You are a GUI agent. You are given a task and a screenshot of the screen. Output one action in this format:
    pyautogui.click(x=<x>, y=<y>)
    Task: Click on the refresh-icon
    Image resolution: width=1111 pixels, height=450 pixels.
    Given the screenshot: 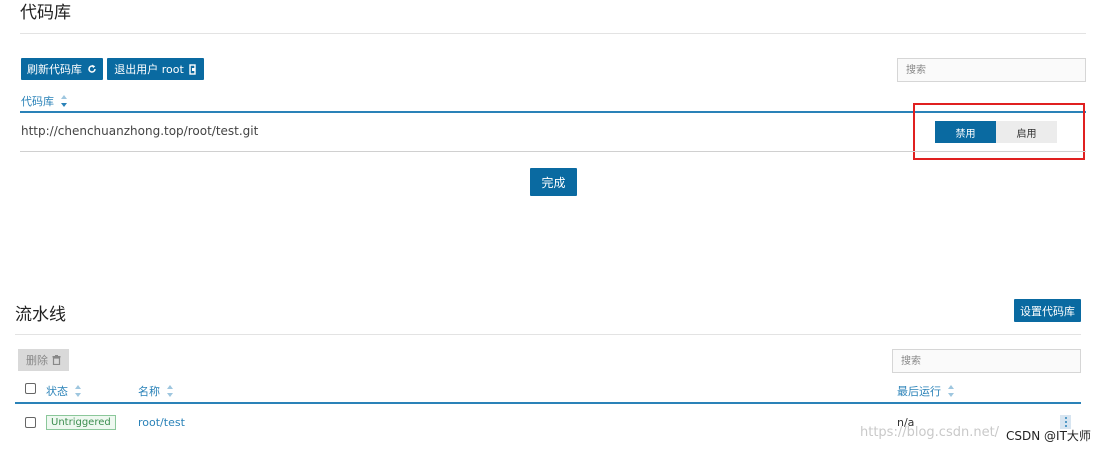 What is the action you would take?
    pyautogui.click(x=92, y=68)
    